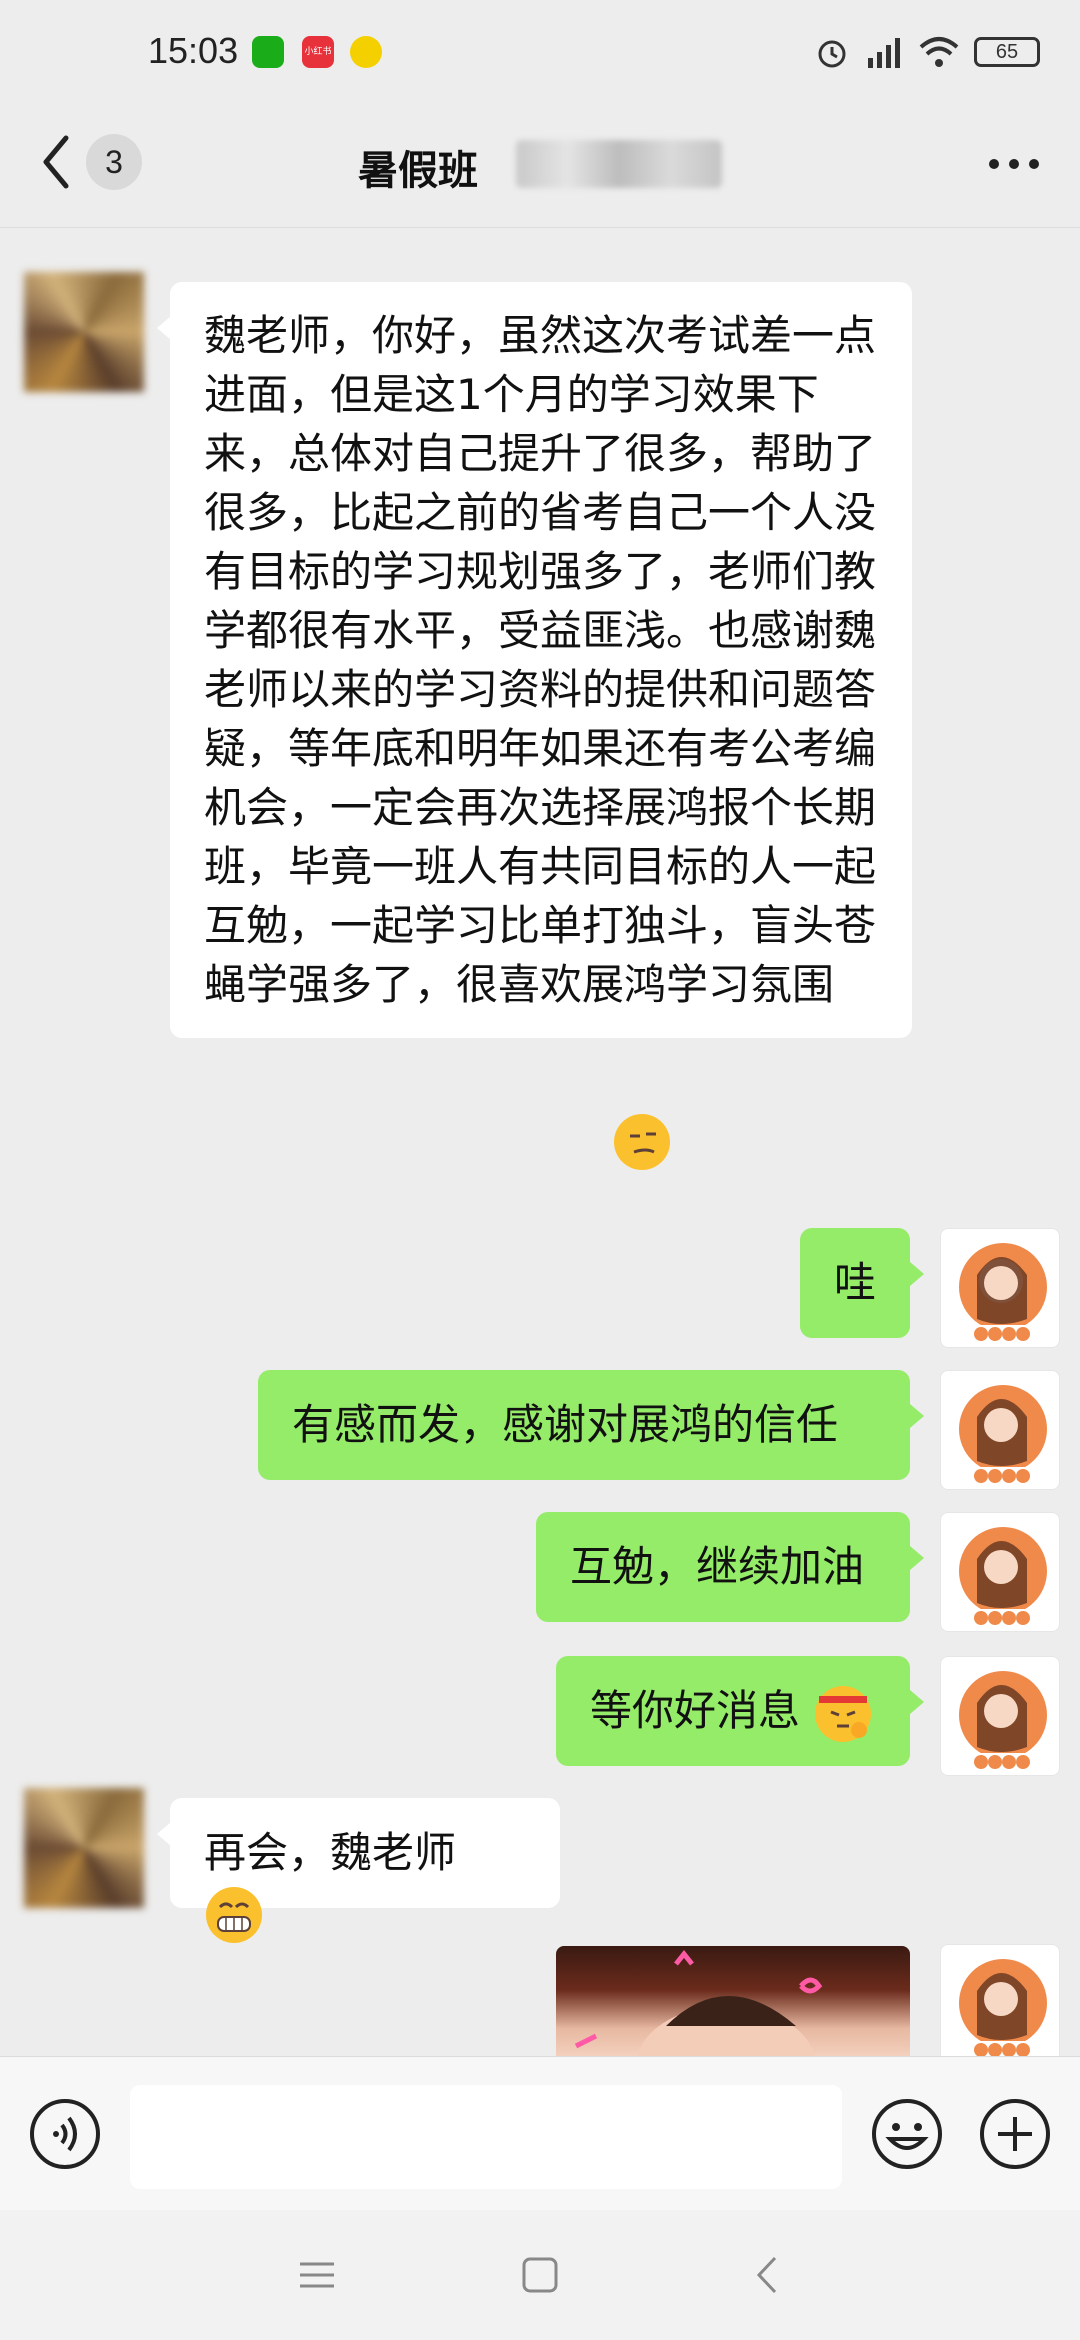 Image resolution: width=1080 pixels, height=2340 pixels. I want to click on image-message, so click(733, 2001).